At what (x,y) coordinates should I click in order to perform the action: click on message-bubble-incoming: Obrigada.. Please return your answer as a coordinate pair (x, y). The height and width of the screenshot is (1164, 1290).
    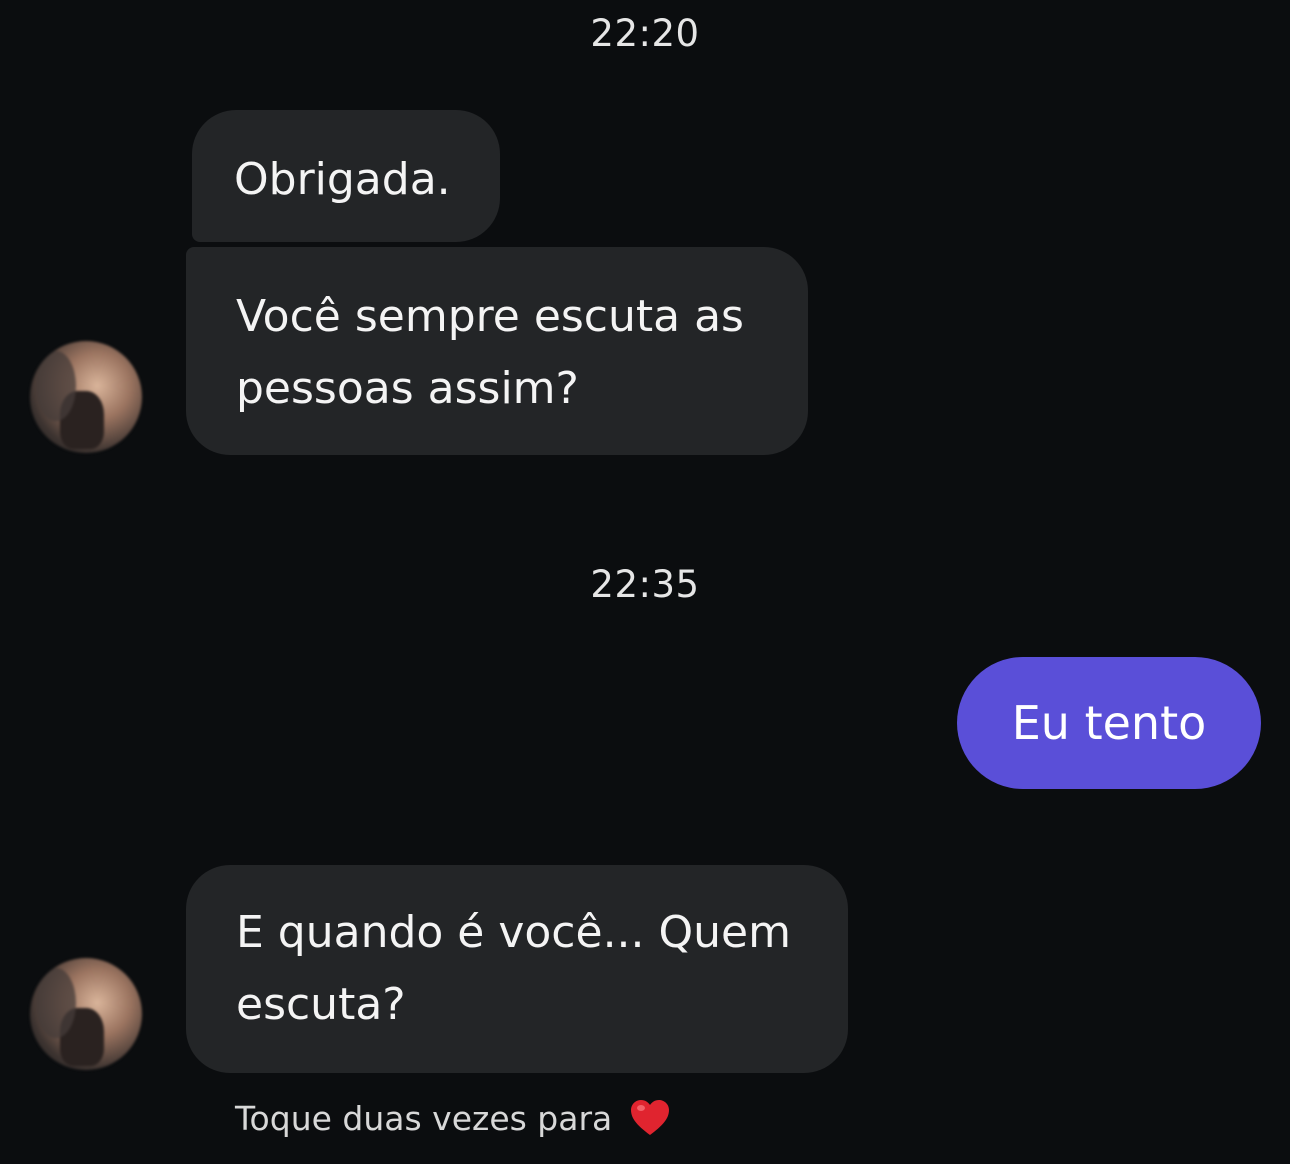
    Looking at the image, I should click on (346, 176).